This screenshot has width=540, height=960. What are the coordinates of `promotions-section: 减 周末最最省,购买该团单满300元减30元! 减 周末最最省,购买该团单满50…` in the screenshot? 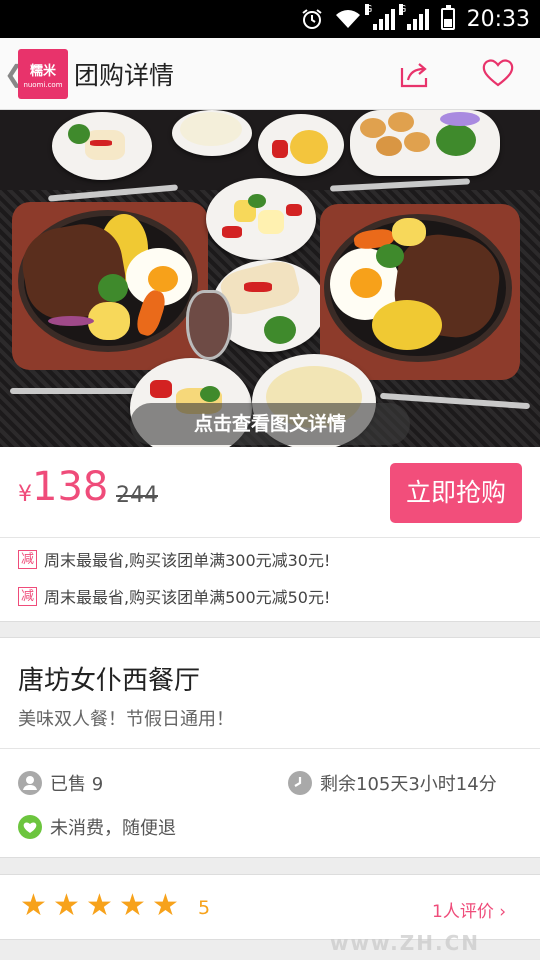 It's located at (270, 580).